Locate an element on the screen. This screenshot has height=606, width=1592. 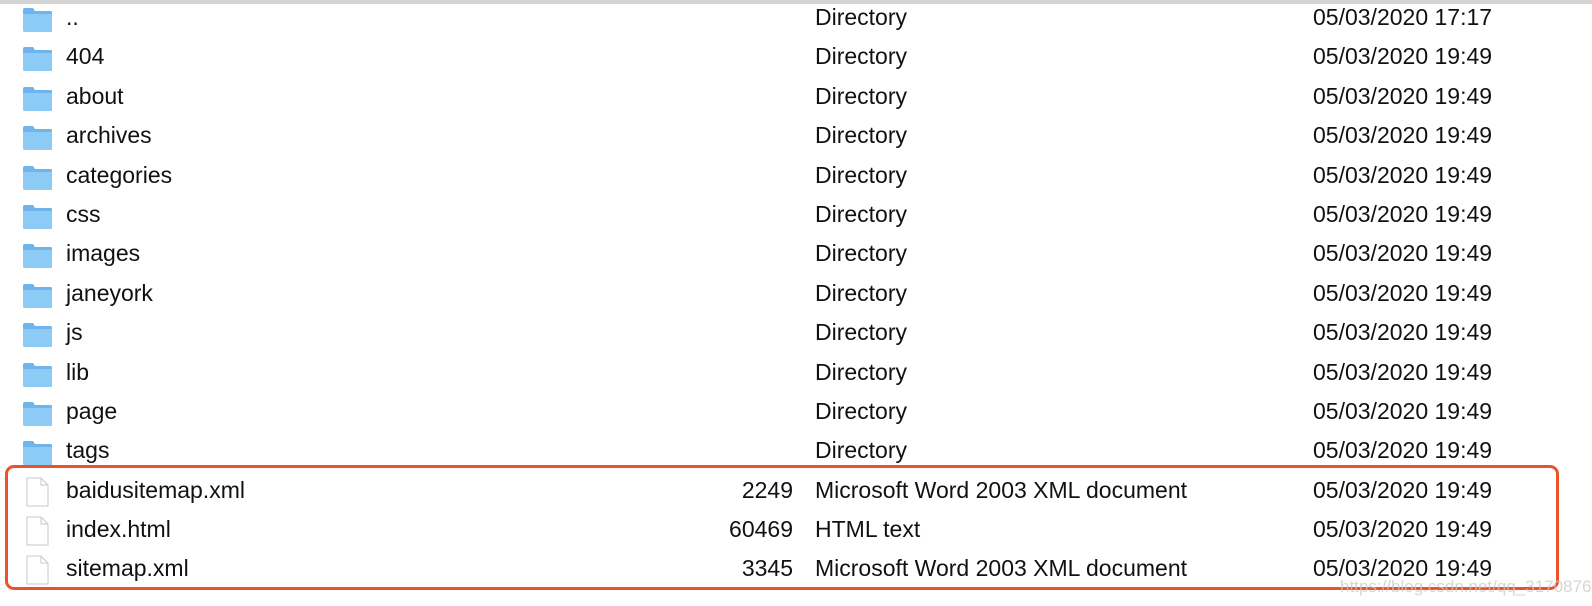
file-kind: HTML text is located at coordinates (868, 529).